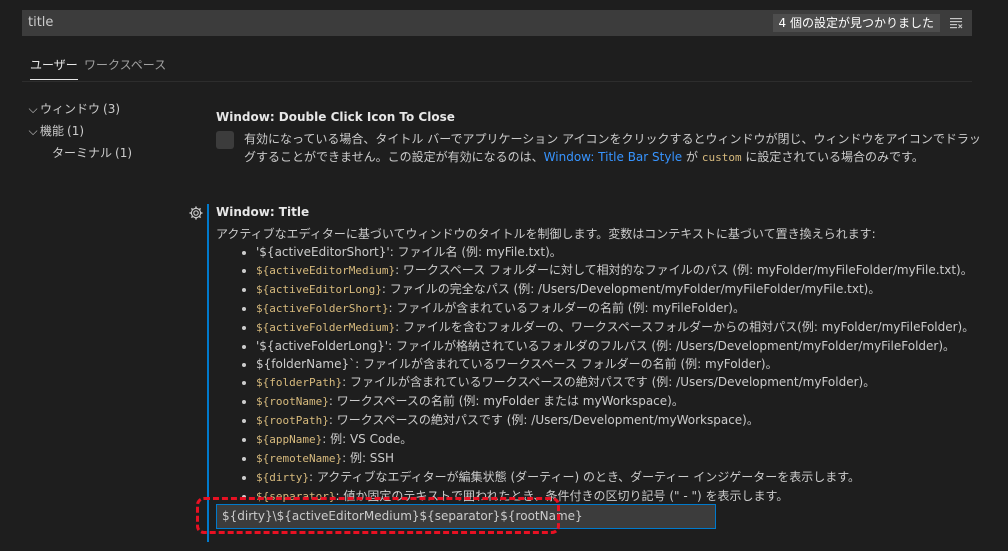  What do you see at coordinates (596, 212) in the screenshot?
I see `setting-title: Window: Title` at bounding box center [596, 212].